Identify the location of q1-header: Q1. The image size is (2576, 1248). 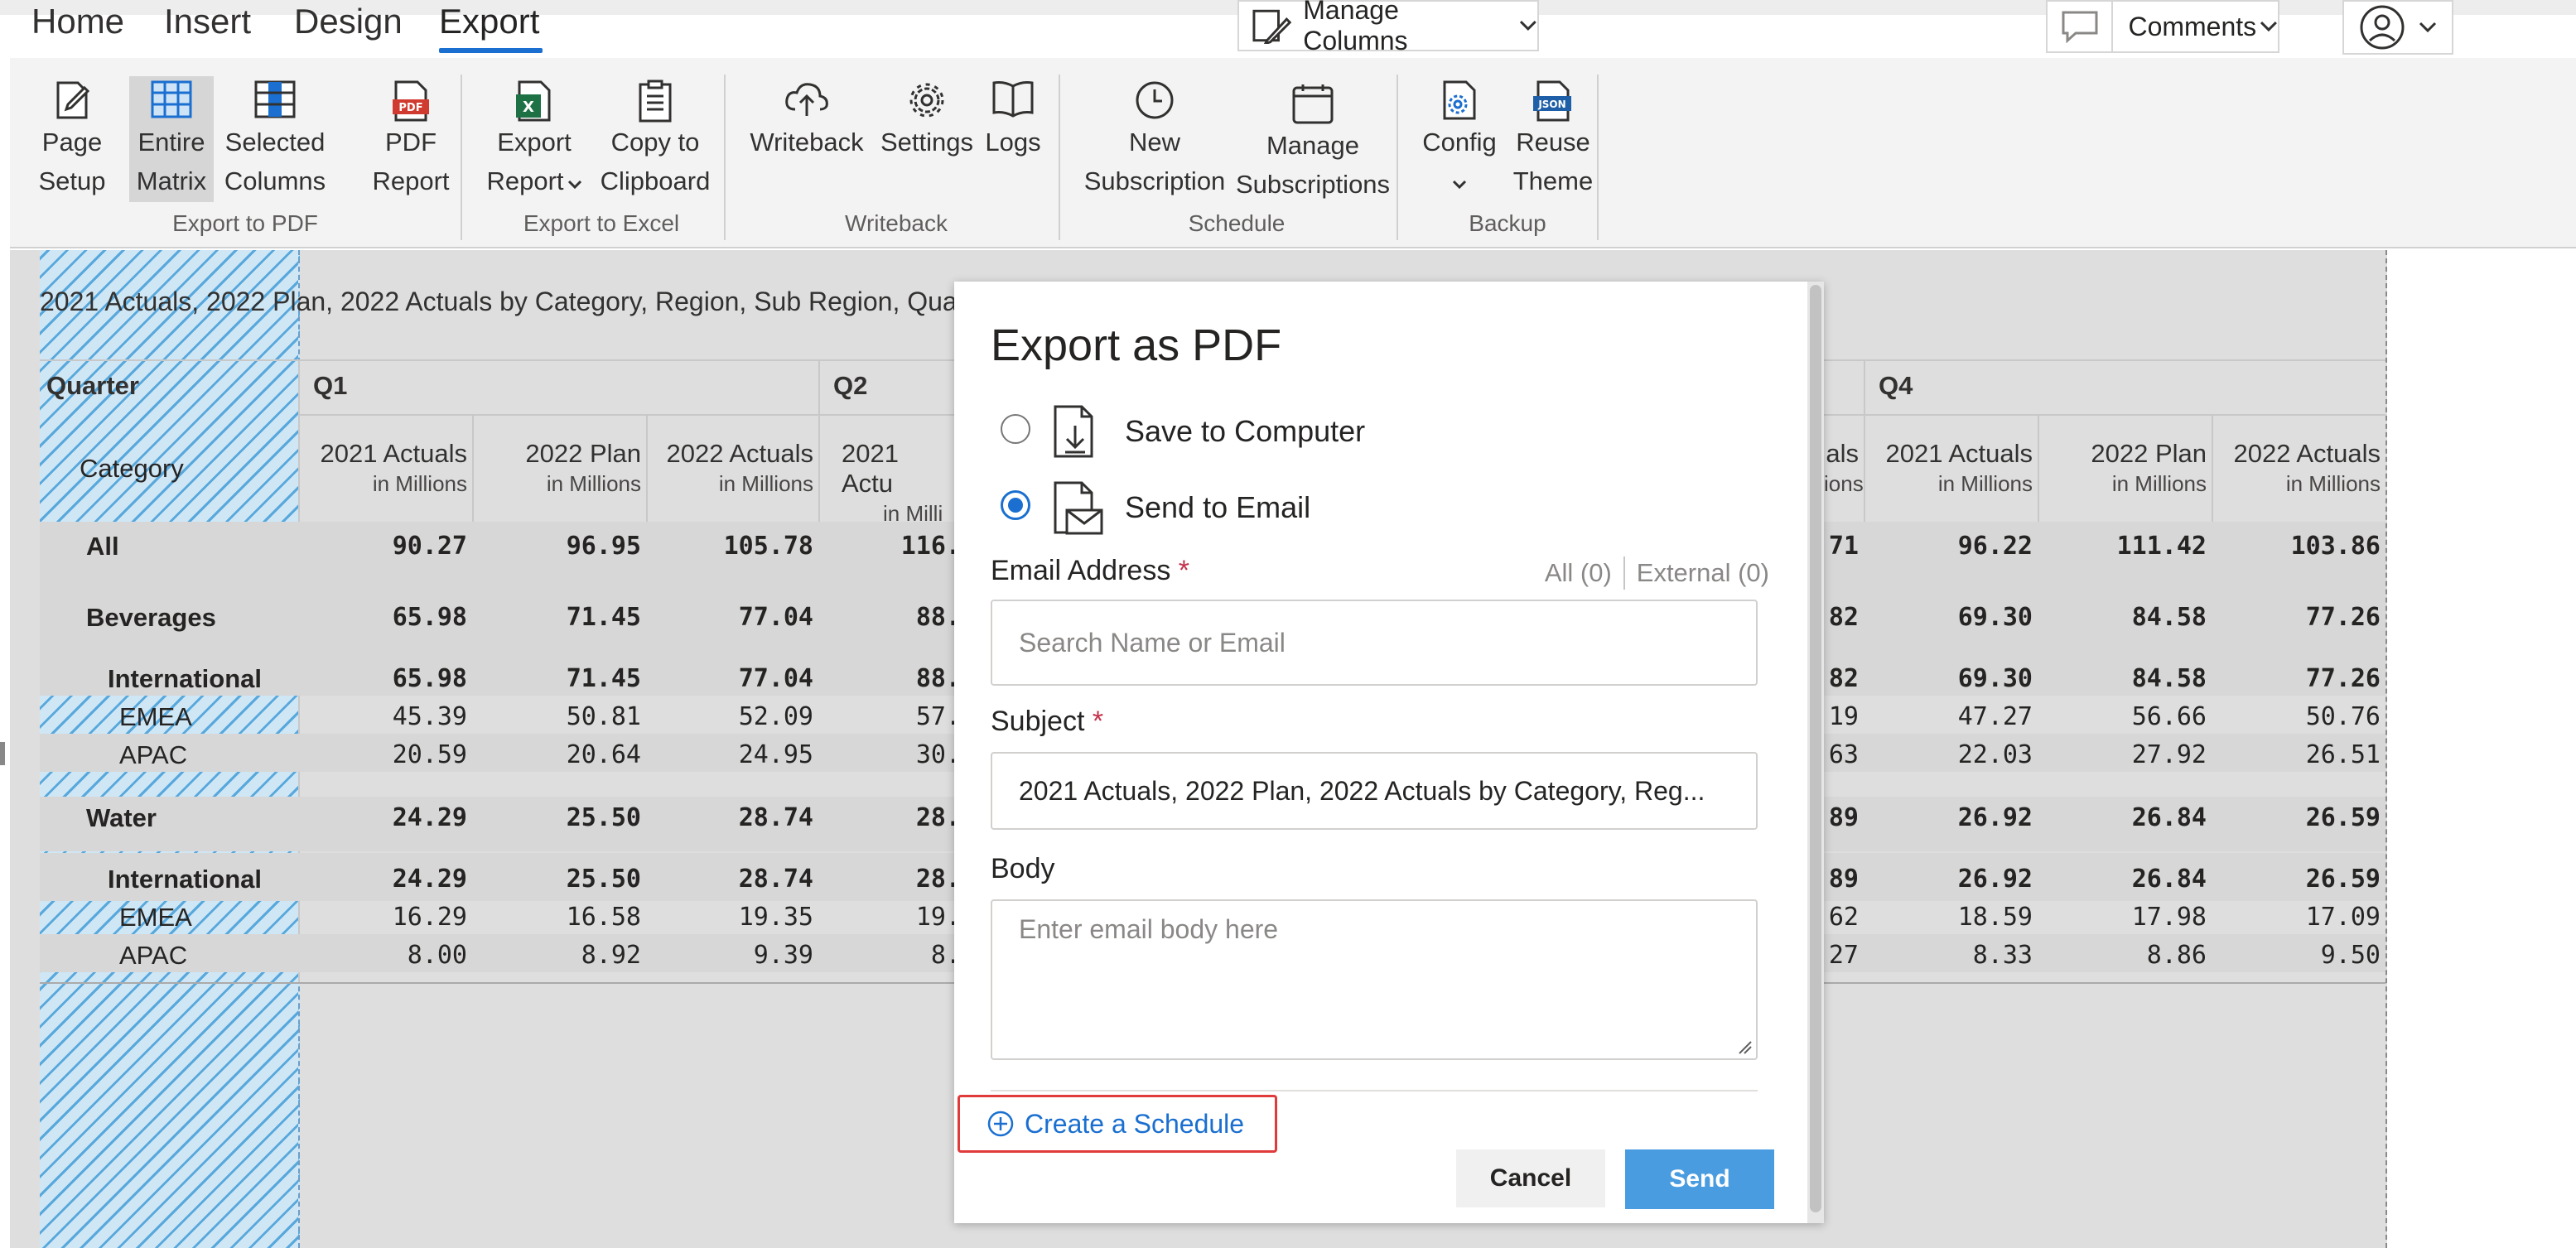
(330, 386).